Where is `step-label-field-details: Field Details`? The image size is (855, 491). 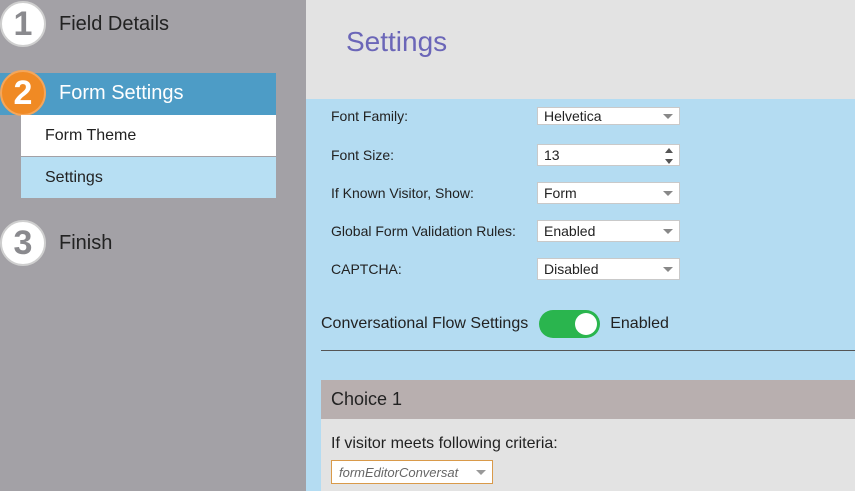
step-label-field-details: Field Details is located at coordinates (114, 23).